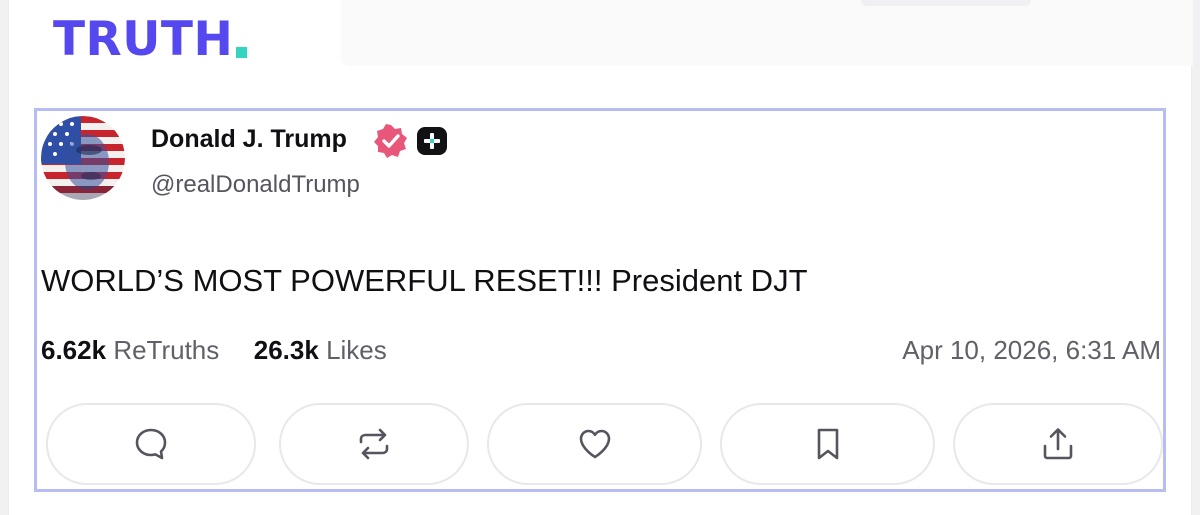 This screenshot has width=1200, height=515. Describe the element at coordinates (390, 141) in the screenshot. I see `verified-badge-icon` at that location.